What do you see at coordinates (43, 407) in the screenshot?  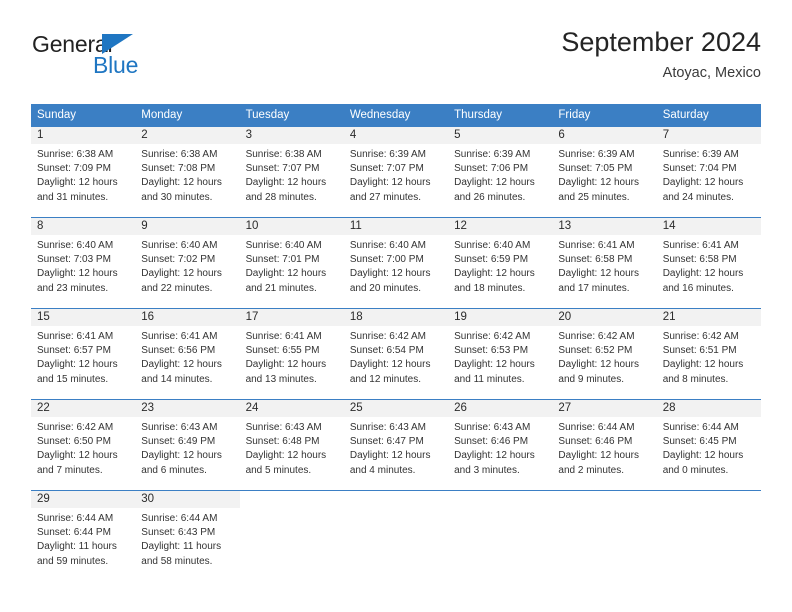 I see `day-number: 22` at bounding box center [43, 407].